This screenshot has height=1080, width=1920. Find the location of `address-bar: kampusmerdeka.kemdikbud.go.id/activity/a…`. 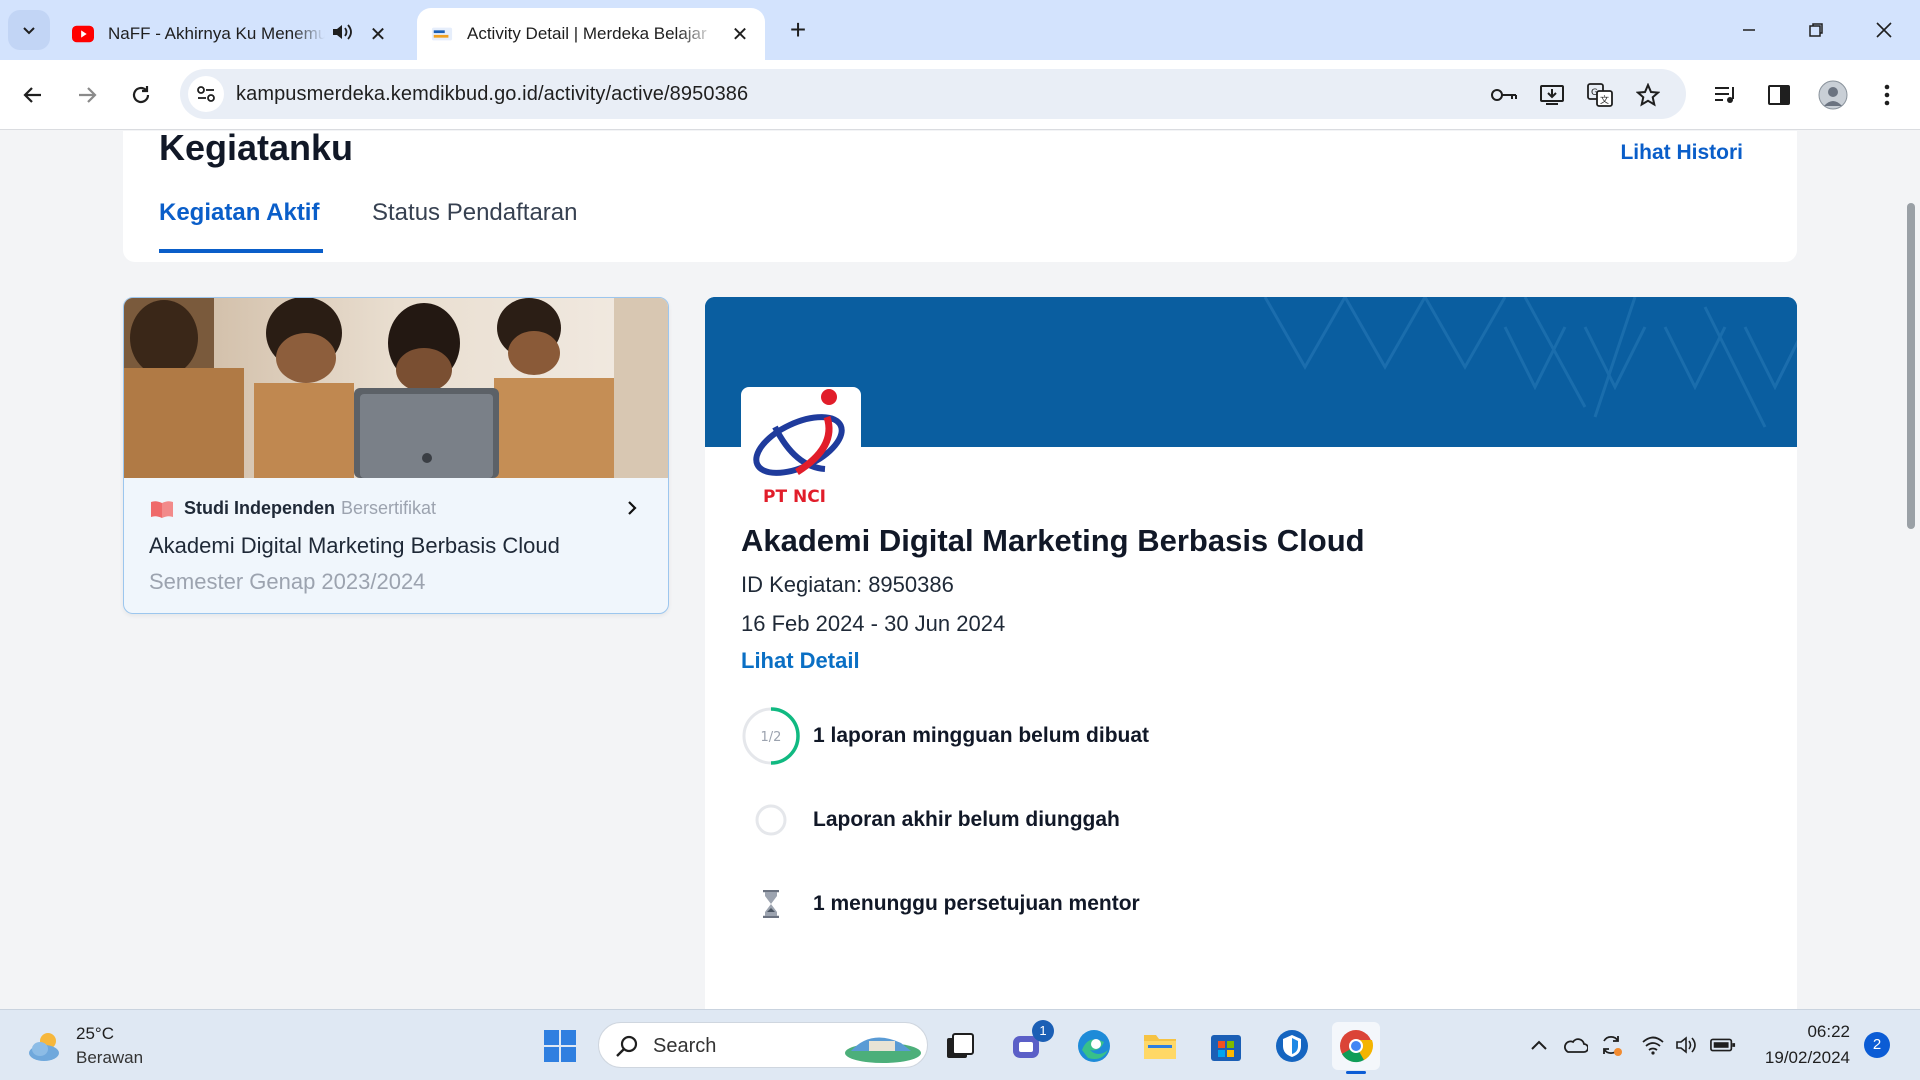

address-bar: kampusmerdeka.kemdikbud.go.id/activity/a… is located at coordinates (933, 94).